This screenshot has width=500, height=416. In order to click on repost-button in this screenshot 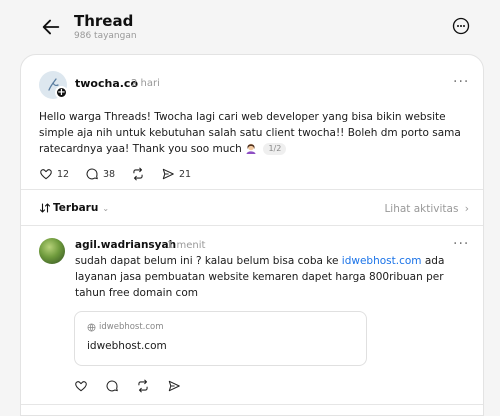, I will do `click(138, 174)`.